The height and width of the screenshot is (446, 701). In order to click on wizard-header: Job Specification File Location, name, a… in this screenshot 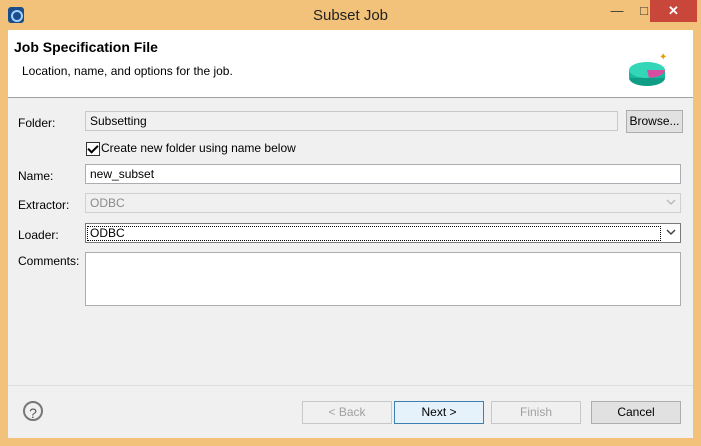, I will do `click(350, 64)`.